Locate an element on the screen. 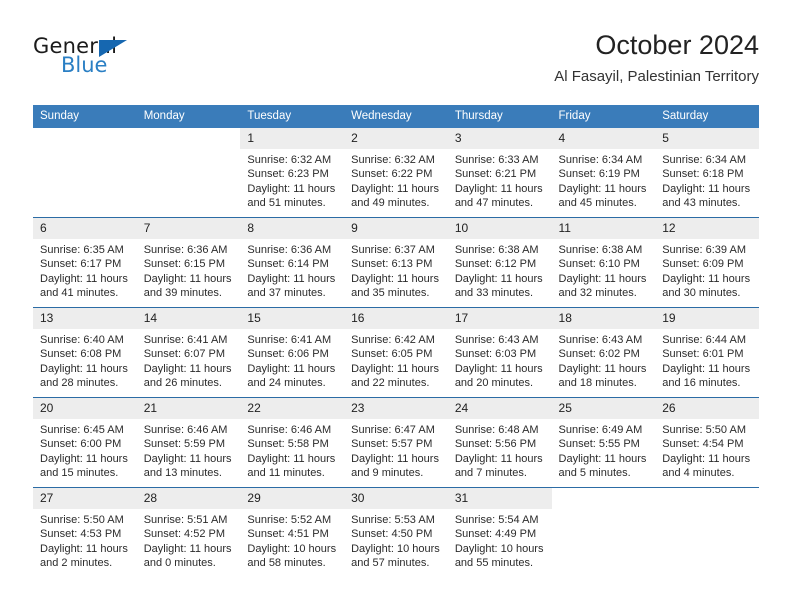 The width and height of the screenshot is (792, 612). sunset-text: Sunset: 6:21 PM is located at coordinates (495, 174).